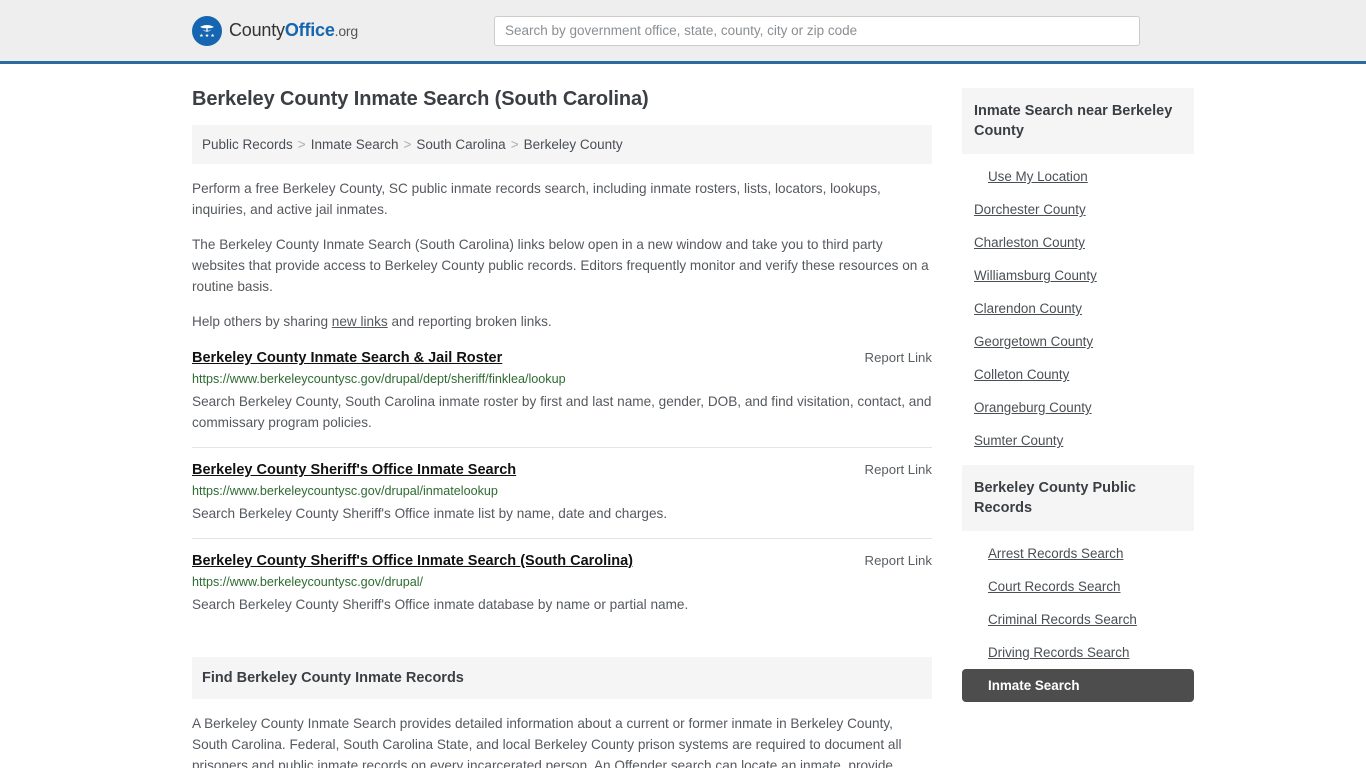 This screenshot has height=768, width=1366. What do you see at coordinates (562, 678) in the screenshot?
I see `find-records-heading: Find Berkeley County Inmate Records` at bounding box center [562, 678].